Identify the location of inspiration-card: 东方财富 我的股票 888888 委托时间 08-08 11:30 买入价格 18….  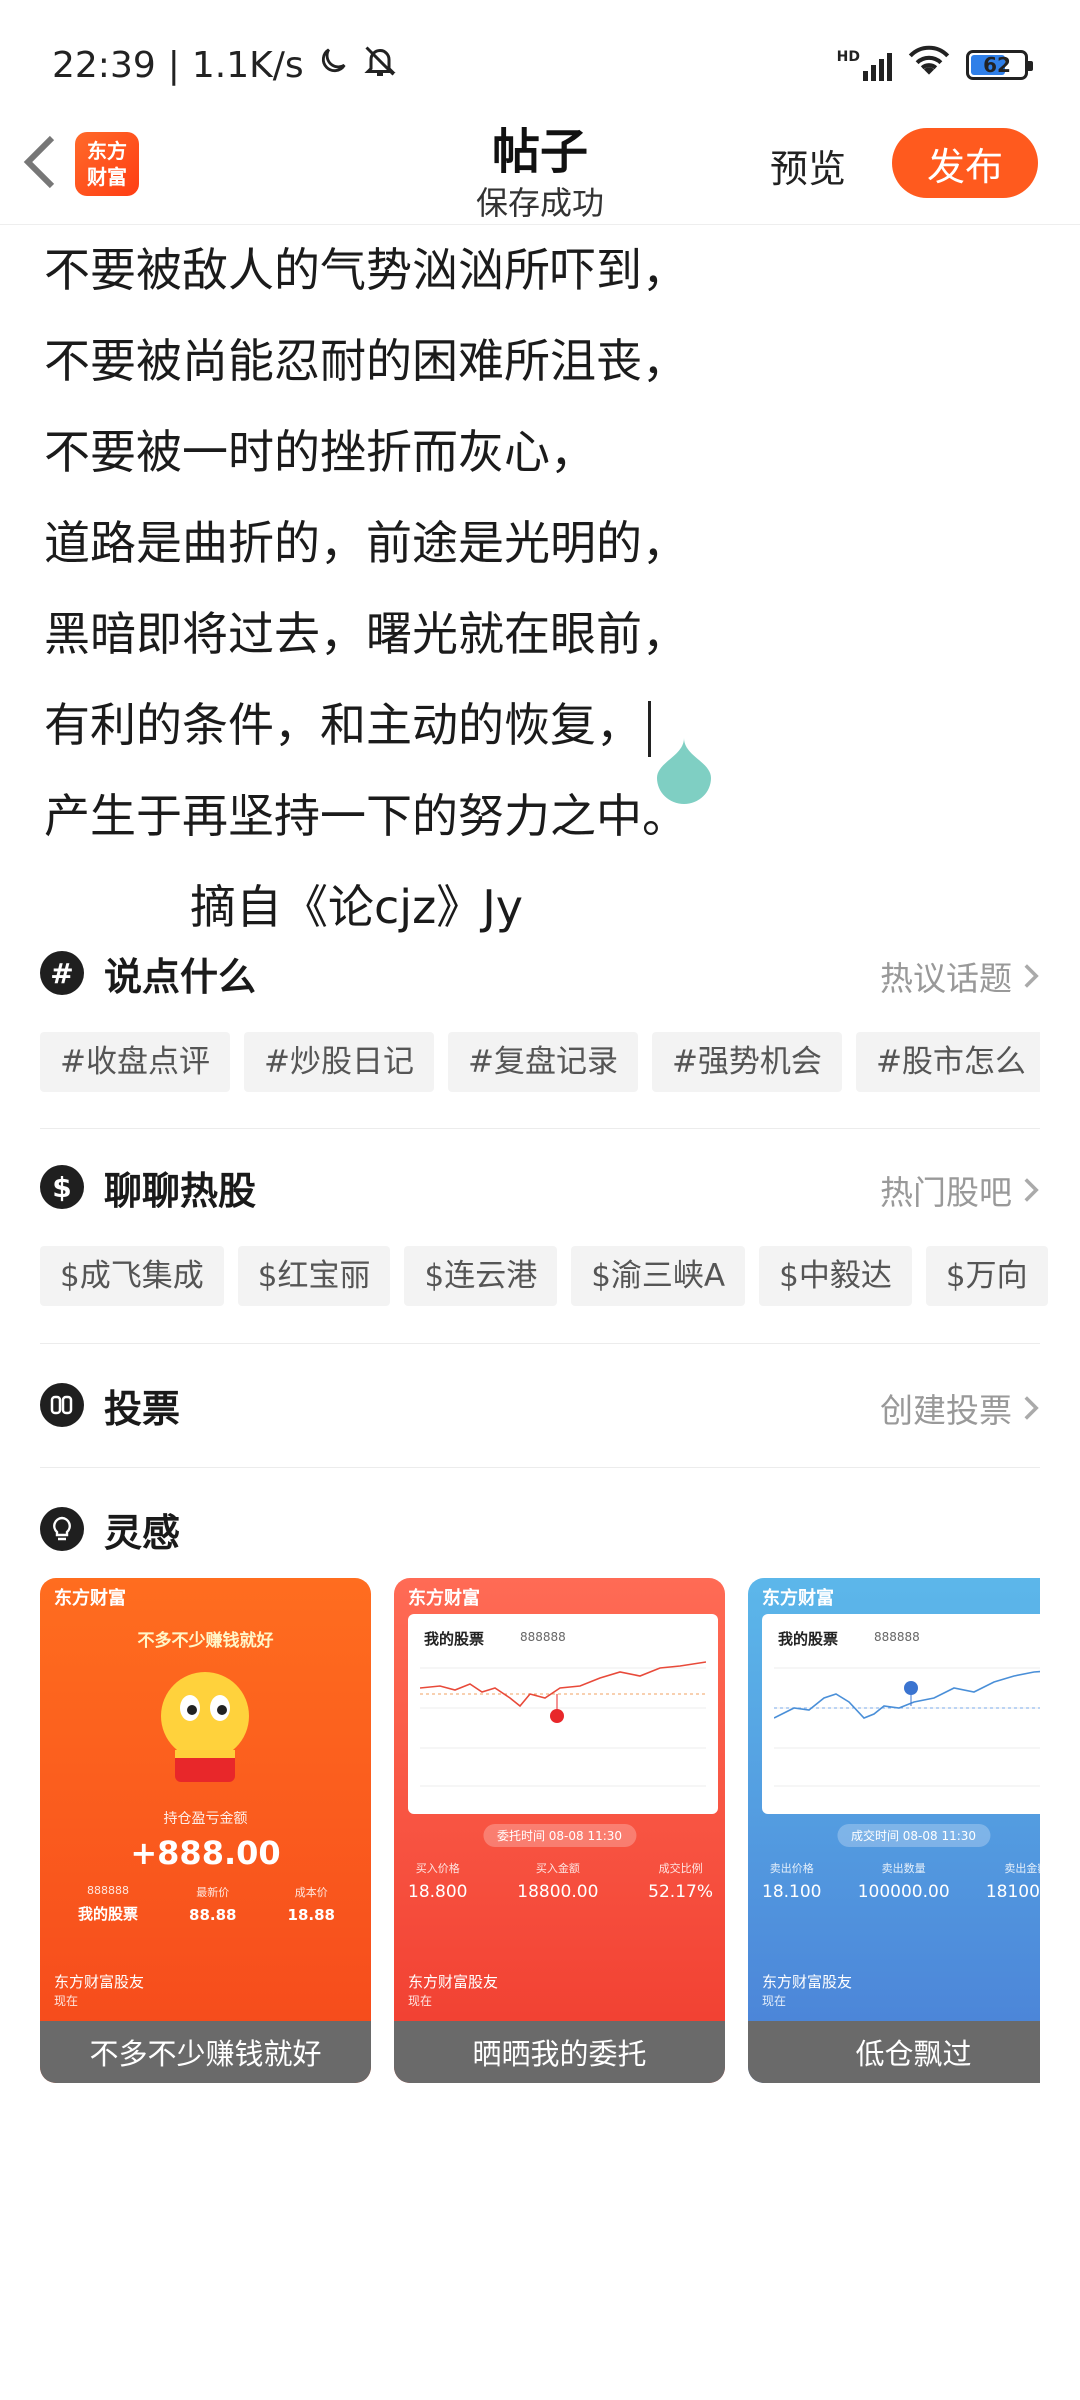
(559, 1830).